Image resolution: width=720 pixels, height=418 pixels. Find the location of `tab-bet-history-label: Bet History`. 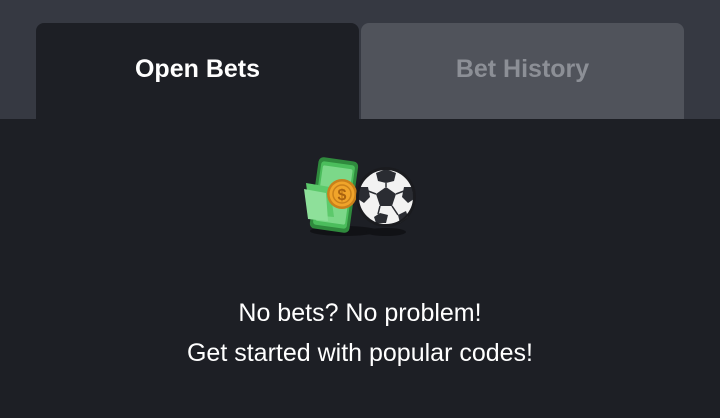

tab-bet-history-label: Bet History is located at coordinates (522, 68).